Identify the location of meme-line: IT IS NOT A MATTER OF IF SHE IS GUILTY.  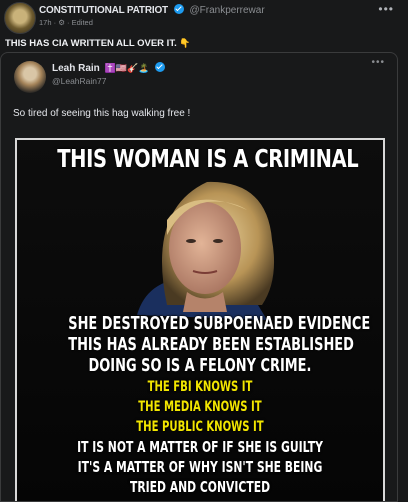
(200, 447).